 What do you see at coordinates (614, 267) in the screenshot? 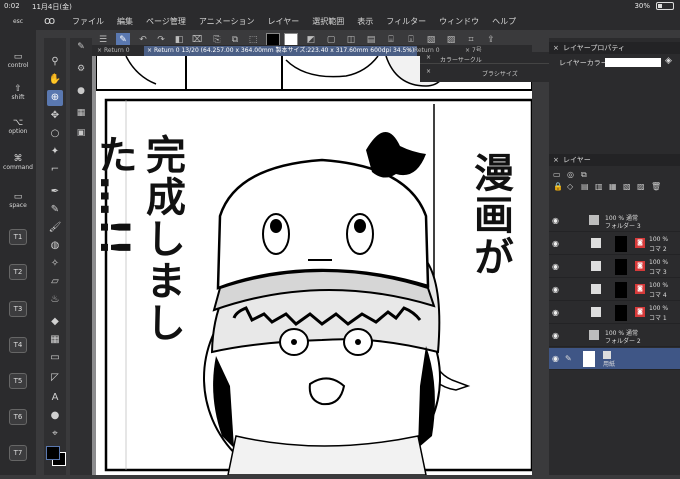
I see `layer-koma-3: ◉ ◙ 100 % コマ 3` at bounding box center [614, 267].